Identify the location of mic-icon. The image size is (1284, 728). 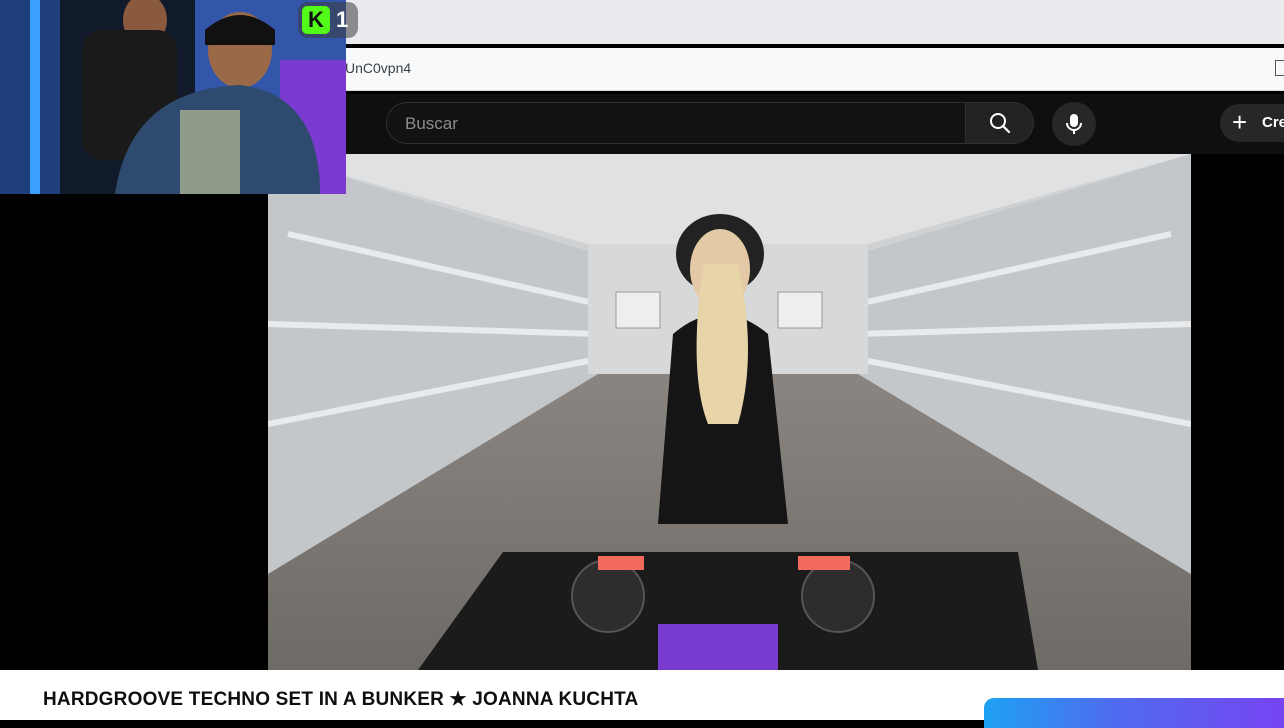
(1074, 124).